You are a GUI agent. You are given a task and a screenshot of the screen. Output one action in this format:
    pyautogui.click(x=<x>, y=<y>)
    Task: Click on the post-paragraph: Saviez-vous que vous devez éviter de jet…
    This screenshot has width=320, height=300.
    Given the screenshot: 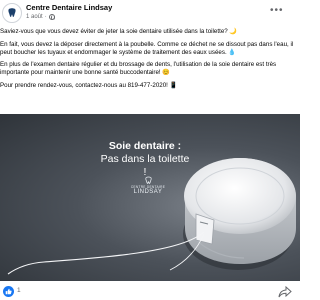 What is the action you would take?
    pyautogui.click(x=119, y=31)
    